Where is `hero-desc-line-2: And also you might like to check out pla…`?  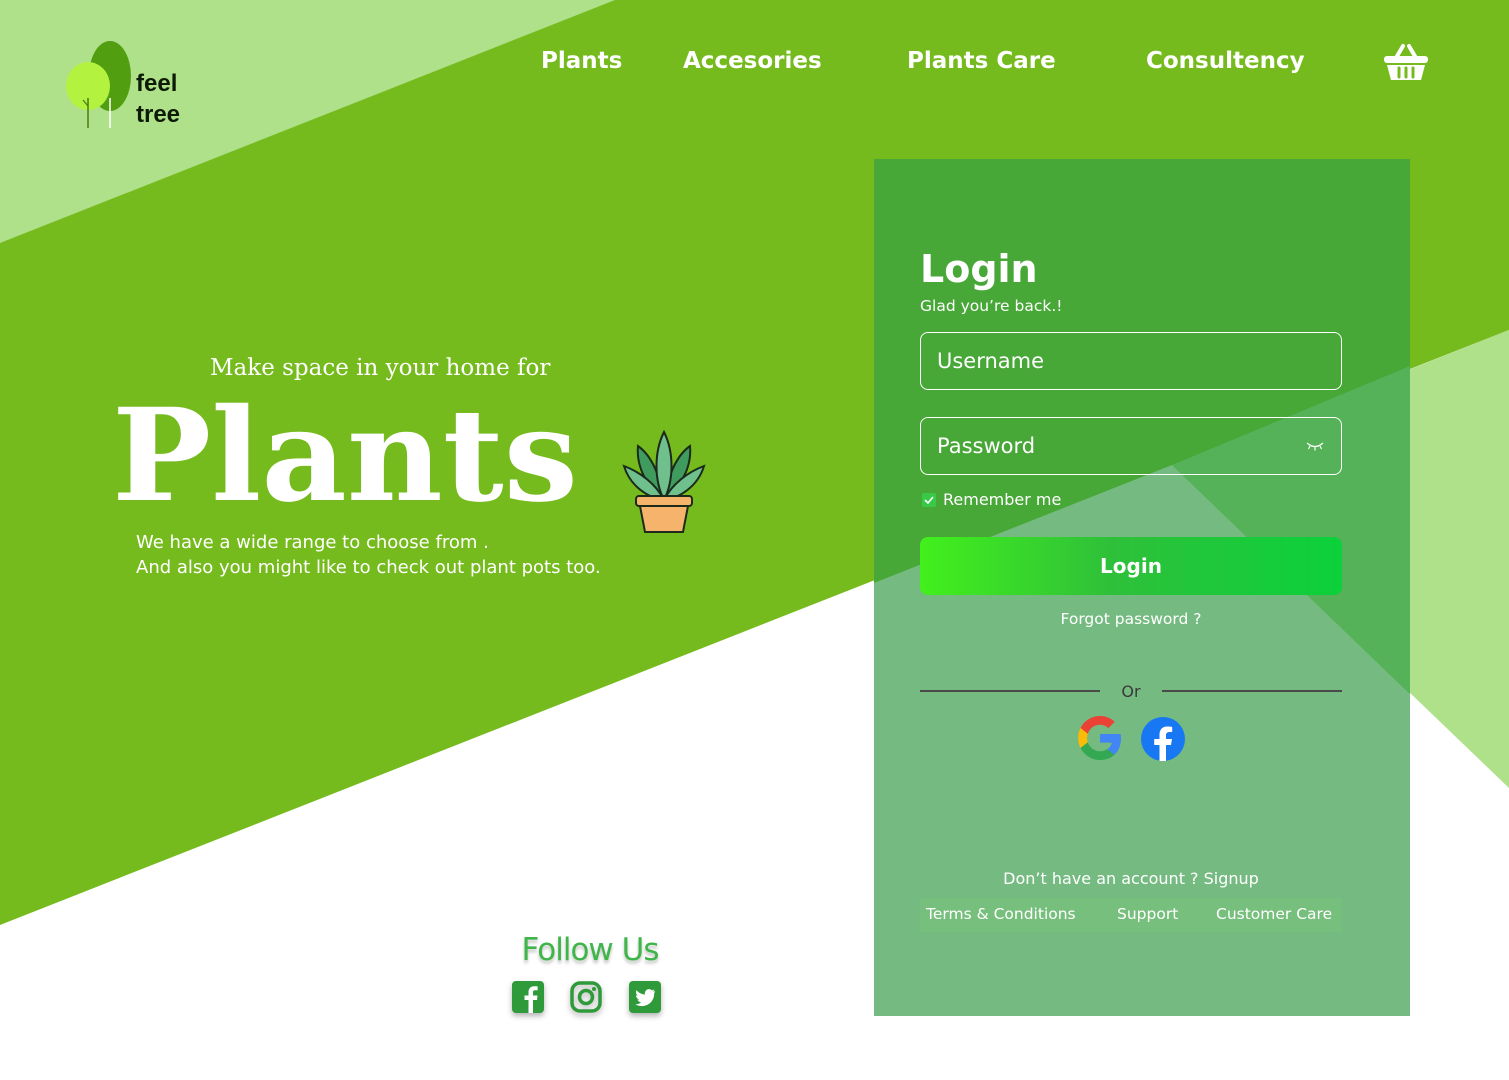 hero-desc-line-2: And also you might like to check out pla… is located at coordinates (368, 567).